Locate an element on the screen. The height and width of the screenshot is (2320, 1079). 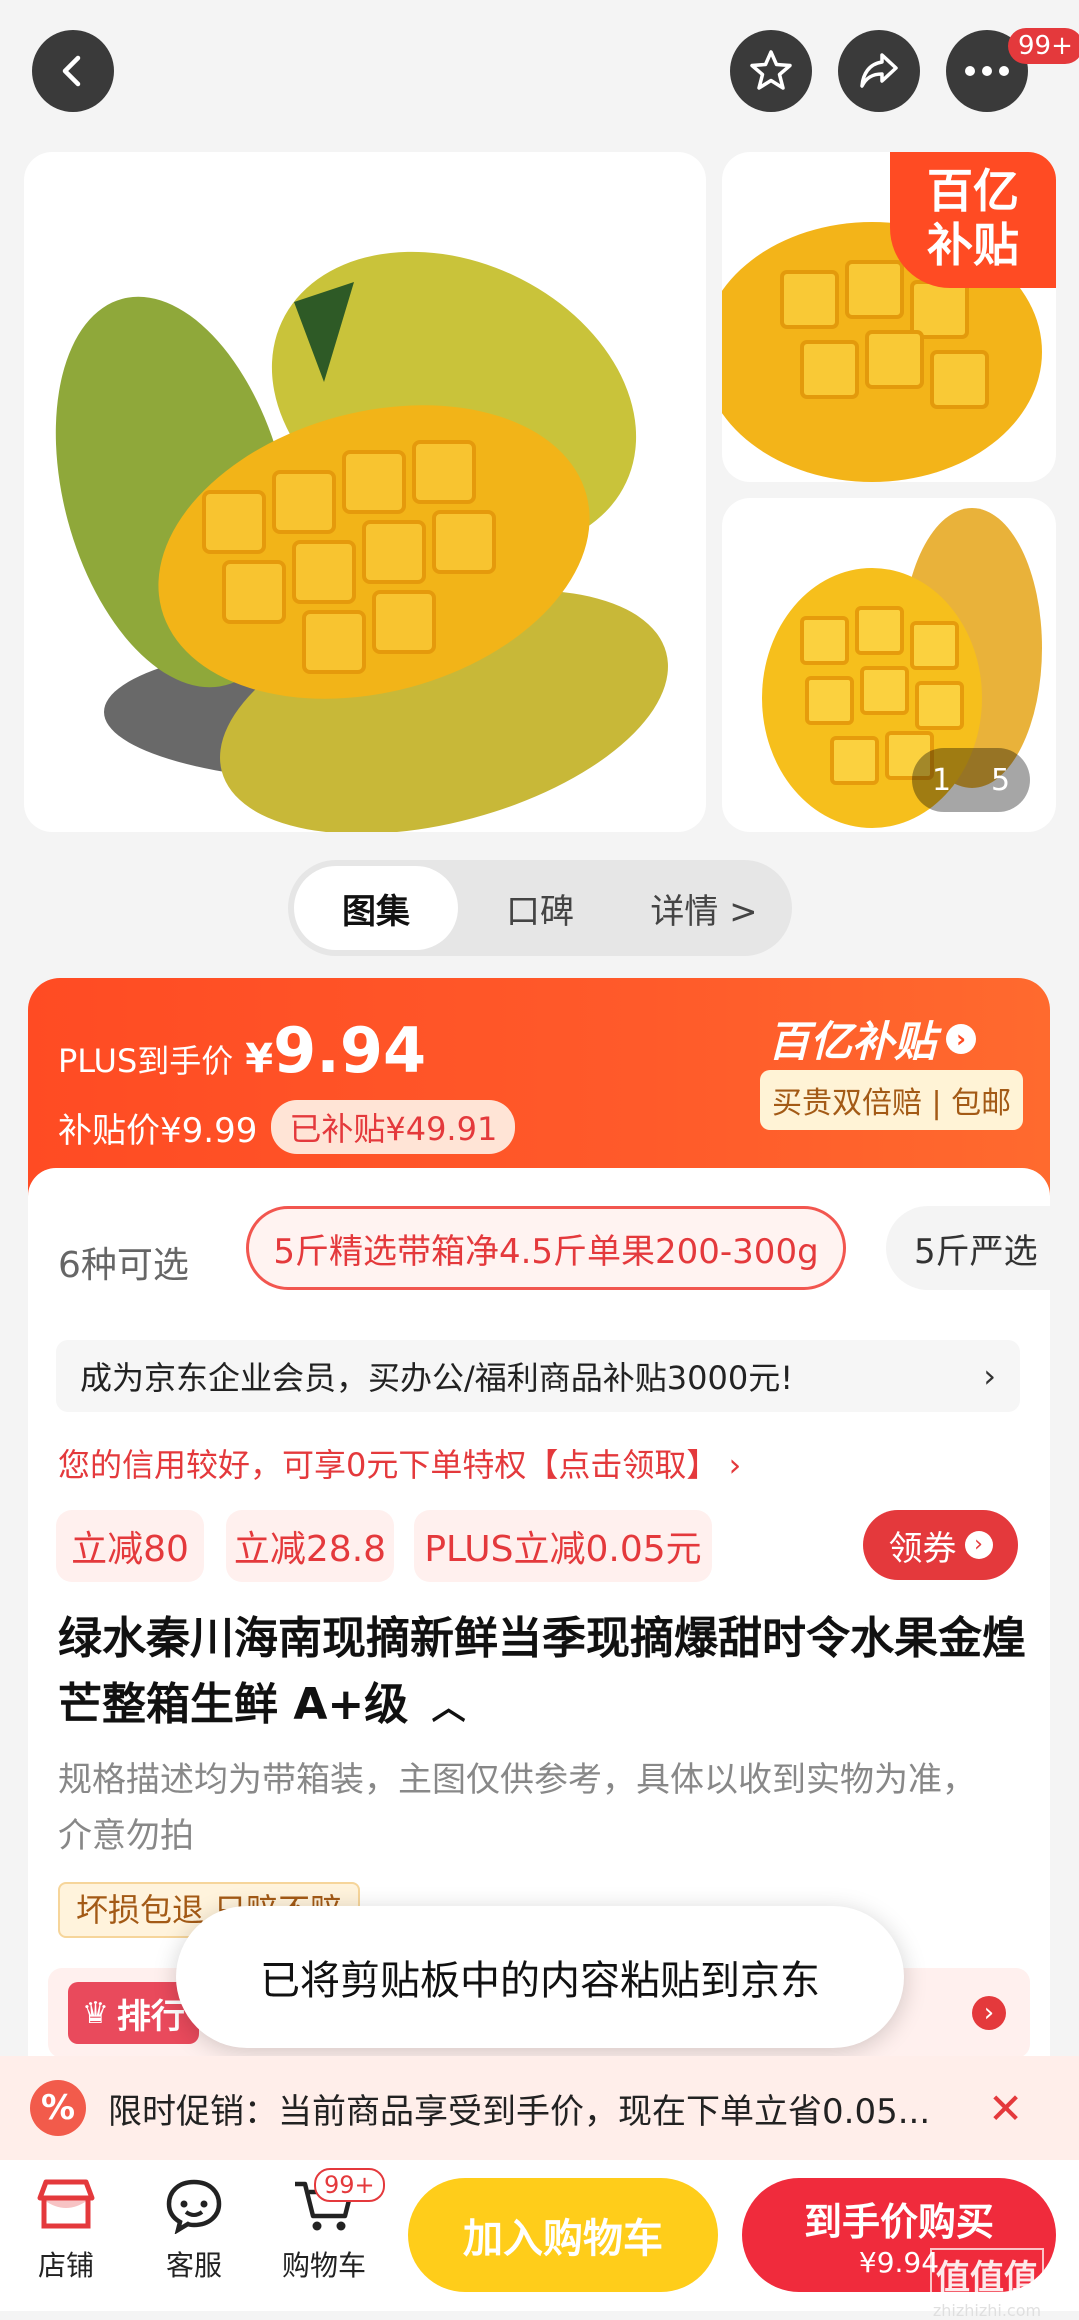
add-to-cart-button: 加入购物车 is located at coordinates (563, 2235).